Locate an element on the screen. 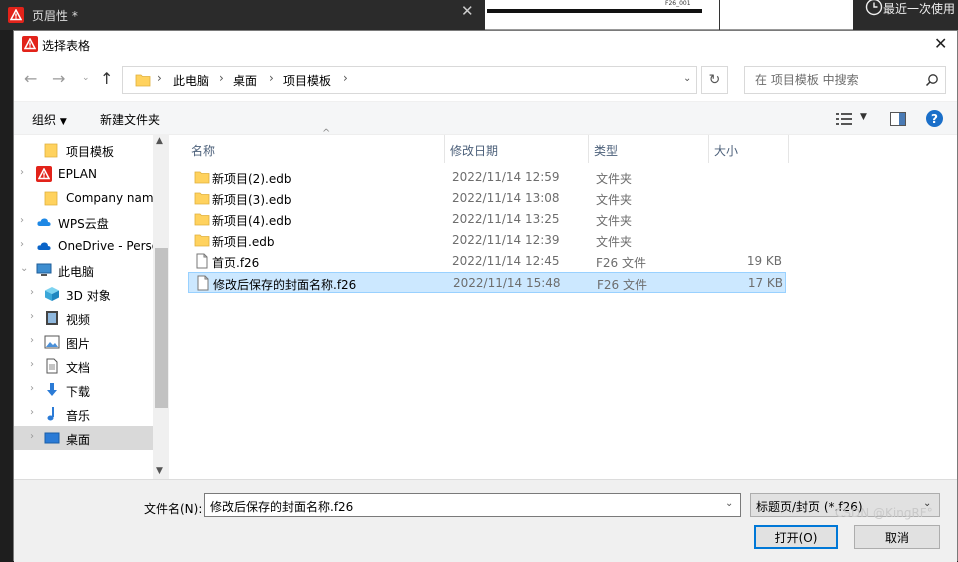 This screenshot has height=562, width=958. file-list-header: ^ 名称 修改日期 类型 大小 is located at coordinates (566, 145).